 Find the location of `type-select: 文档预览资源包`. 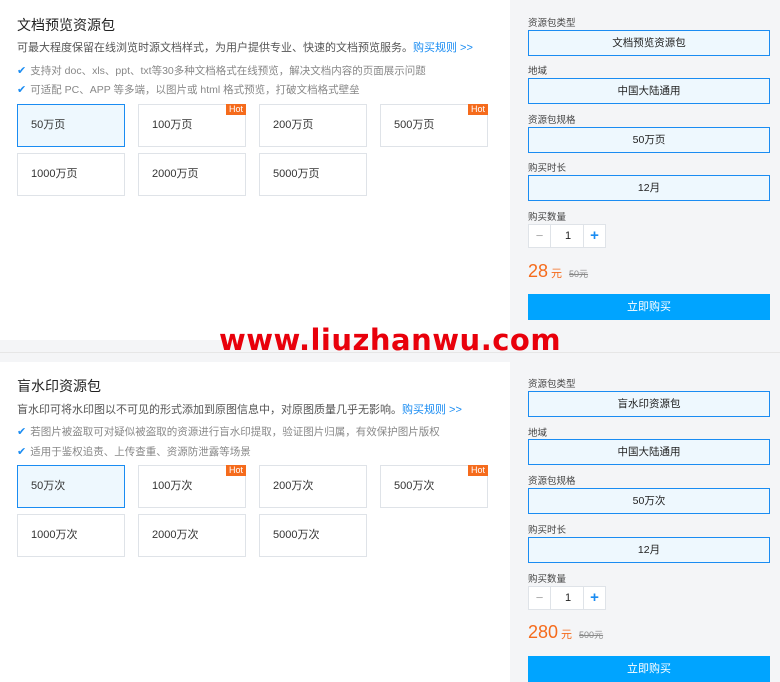

type-select: 文档预览资源包 is located at coordinates (649, 43).